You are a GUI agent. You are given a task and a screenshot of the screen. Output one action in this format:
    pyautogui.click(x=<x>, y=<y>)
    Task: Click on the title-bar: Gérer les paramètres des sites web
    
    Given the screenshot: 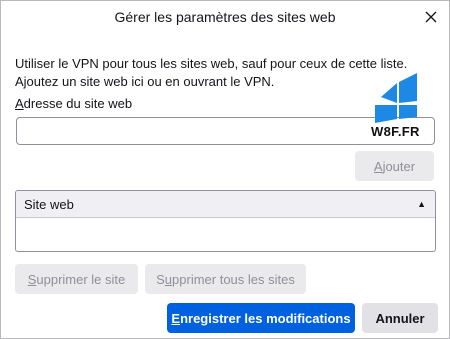 What is the action you would take?
    pyautogui.click(x=225, y=17)
    